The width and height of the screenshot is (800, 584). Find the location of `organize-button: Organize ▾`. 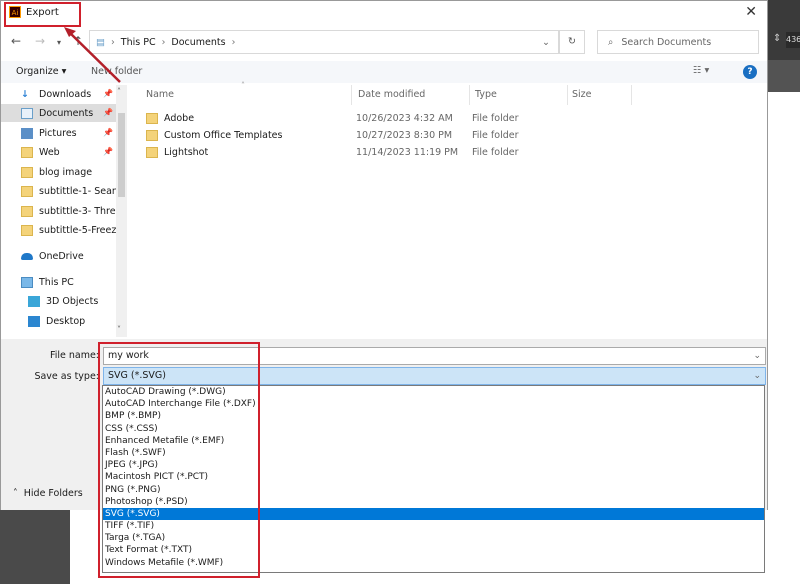

organize-button: Organize ▾ is located at coordinates (41, 71).